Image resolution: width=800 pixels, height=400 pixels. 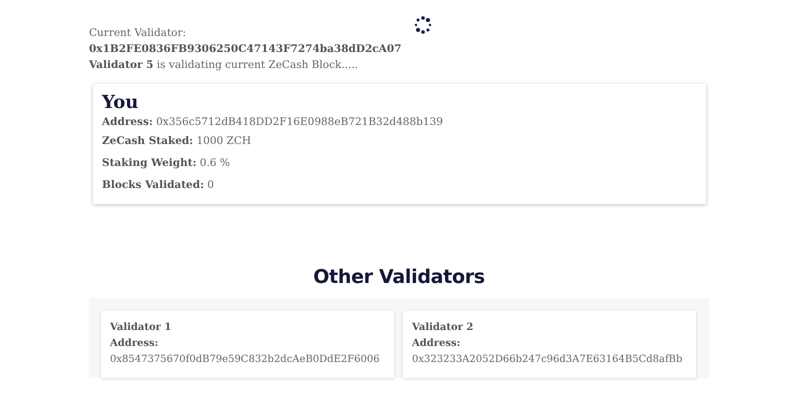 I want to click on info-line: ZeCash Staked: 1000 ZCH, so click(x=177, y=141).